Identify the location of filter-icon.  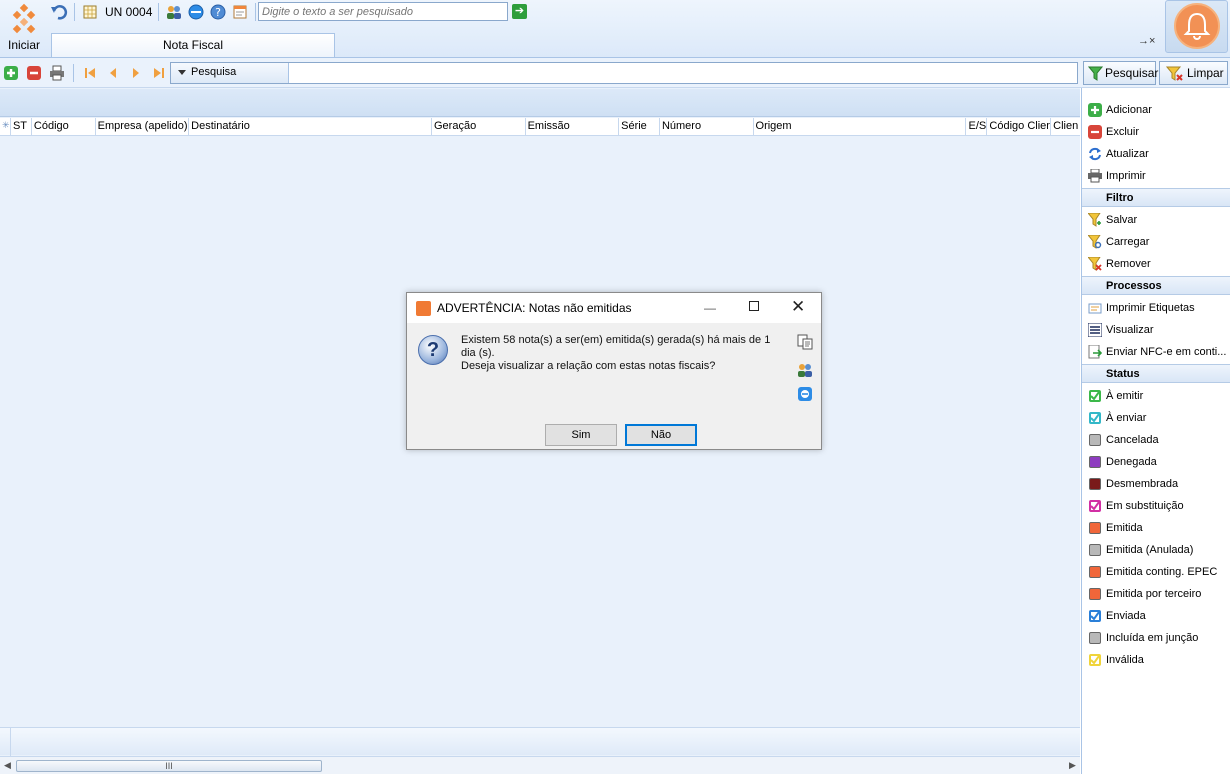
(1095, 73).